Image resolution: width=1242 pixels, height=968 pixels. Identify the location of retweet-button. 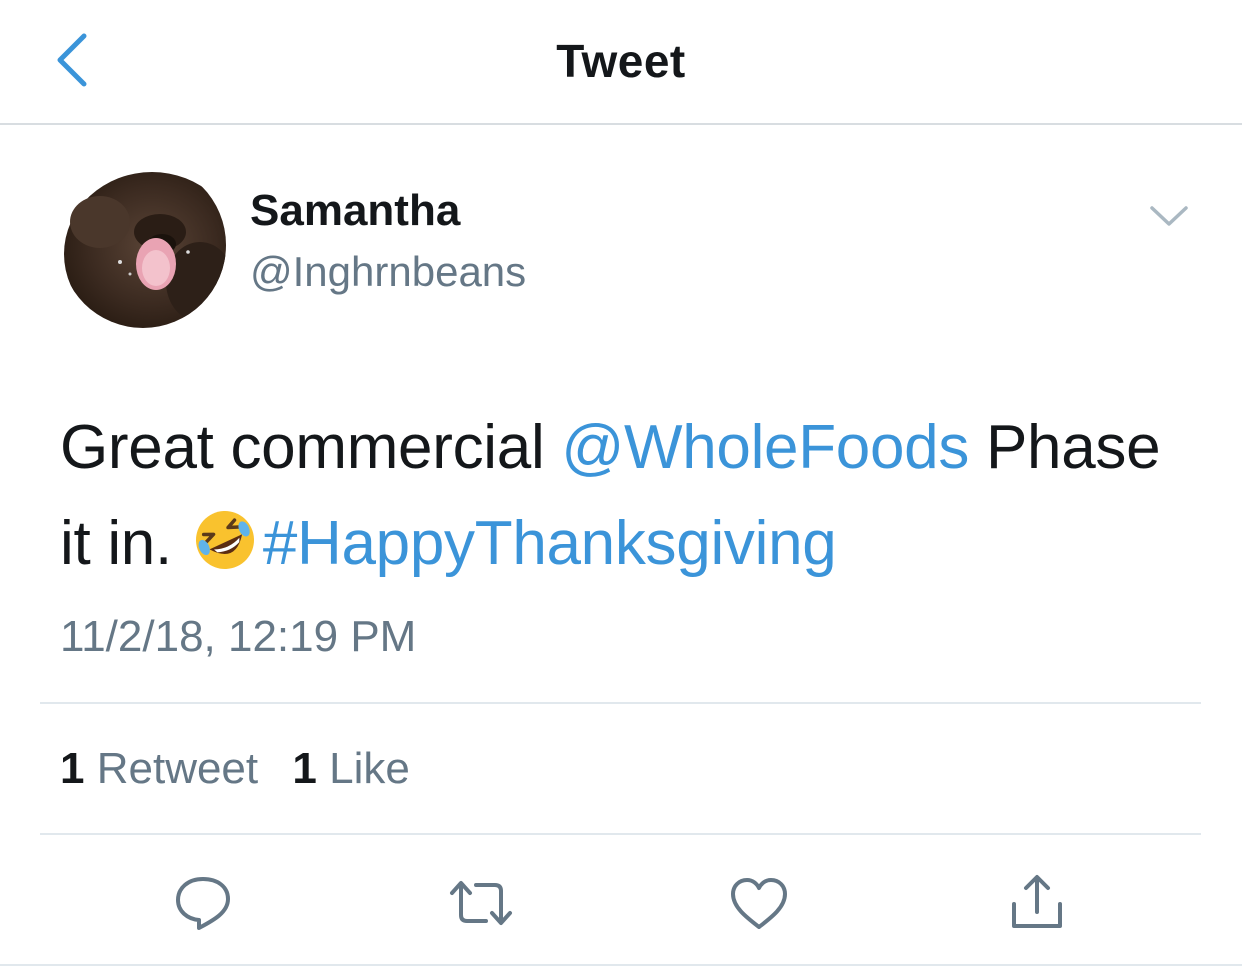
(481, 903).